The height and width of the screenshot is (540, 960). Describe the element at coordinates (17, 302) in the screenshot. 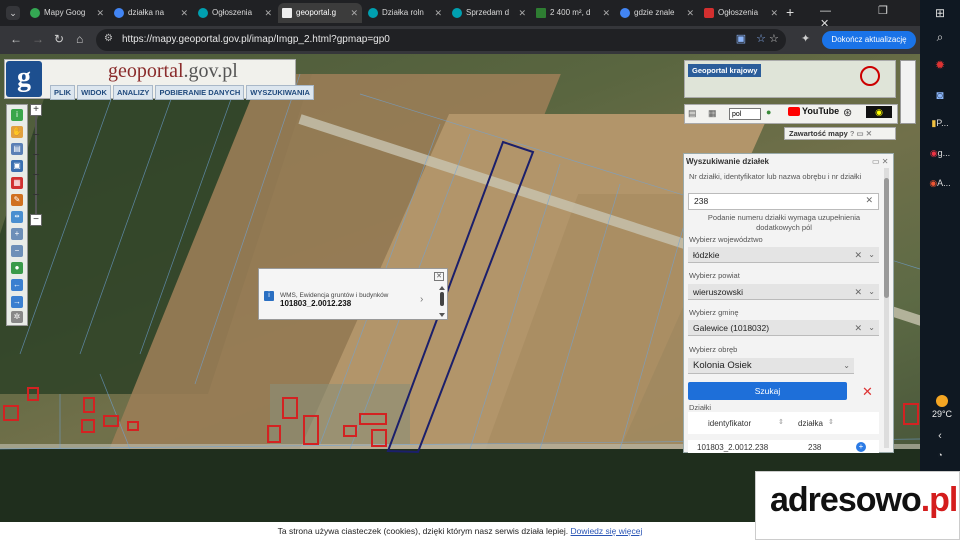

I see `arrow-right-icon: →` at that location.